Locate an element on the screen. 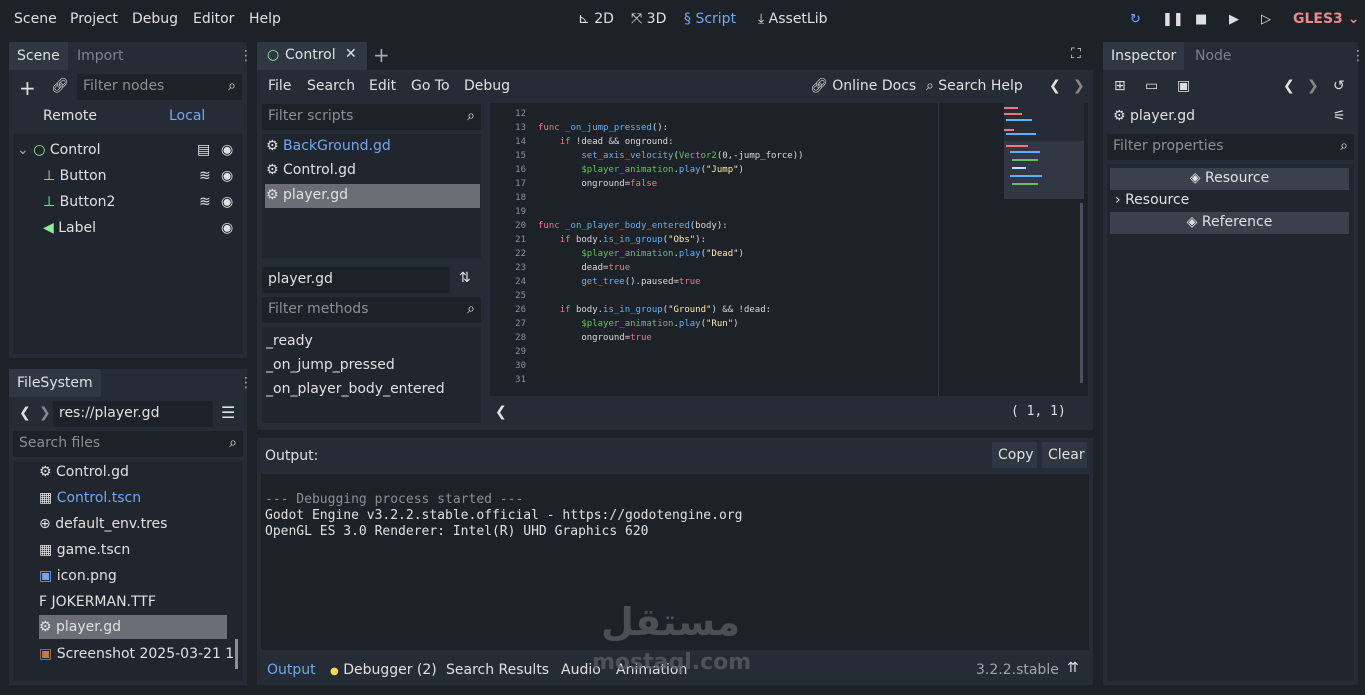 The width and height of the screenshot is (1365, 695). link-icon: 🔗︎ is located at coordinates (60, 86).